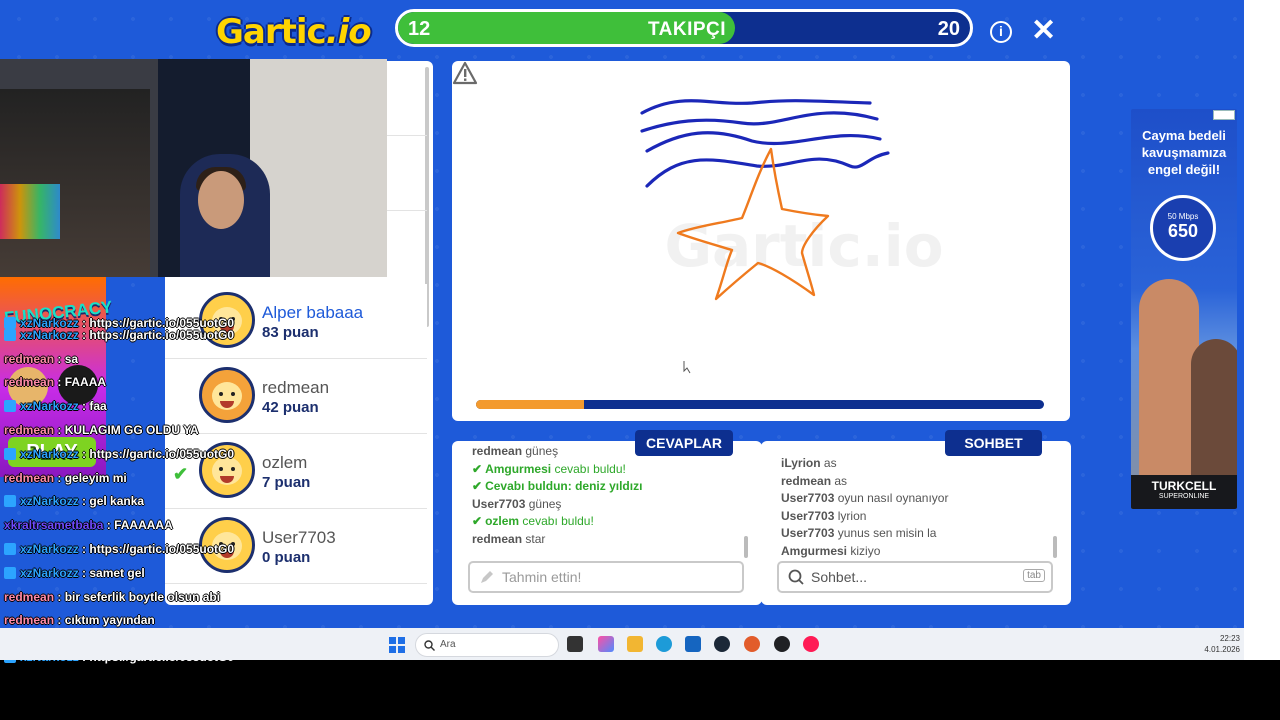  I want to click on pencil-icon, so click(487, 577).